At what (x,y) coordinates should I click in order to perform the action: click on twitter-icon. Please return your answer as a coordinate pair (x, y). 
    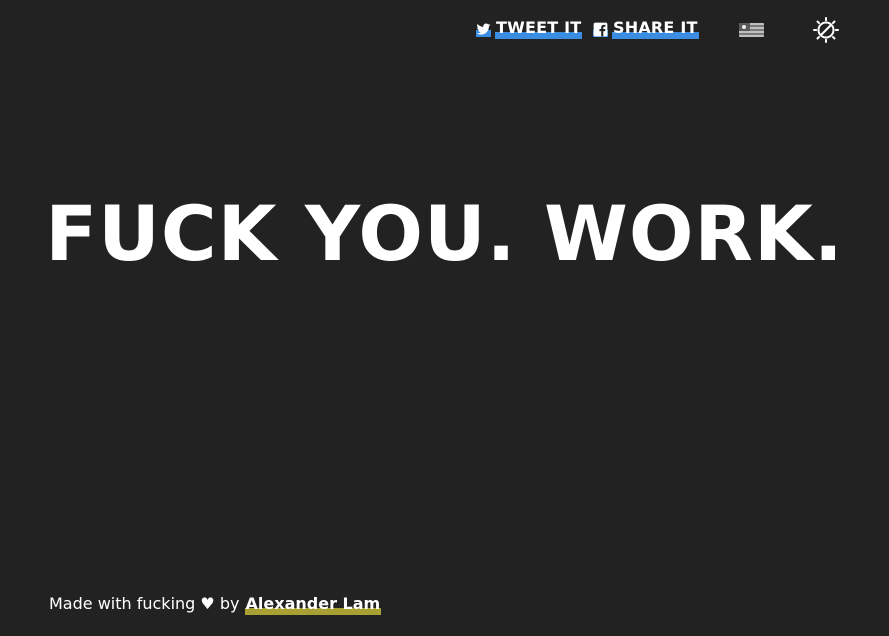
    Looking at the image, I should click on (483, 29).